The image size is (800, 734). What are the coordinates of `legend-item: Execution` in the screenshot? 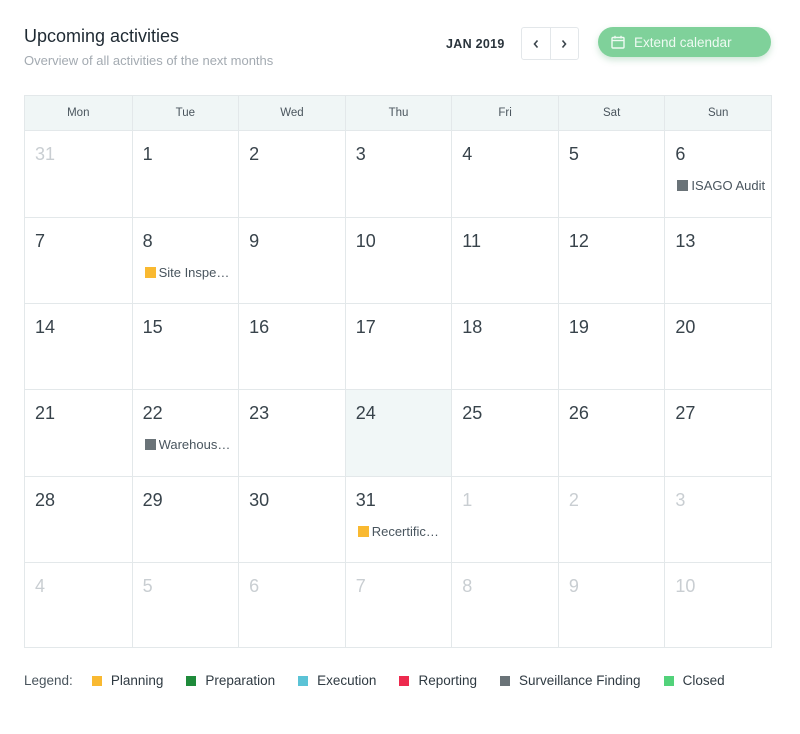 It's located at (337, 680).